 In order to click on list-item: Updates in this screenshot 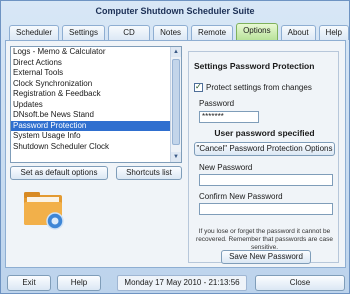, I will do `click(96, 105)`.